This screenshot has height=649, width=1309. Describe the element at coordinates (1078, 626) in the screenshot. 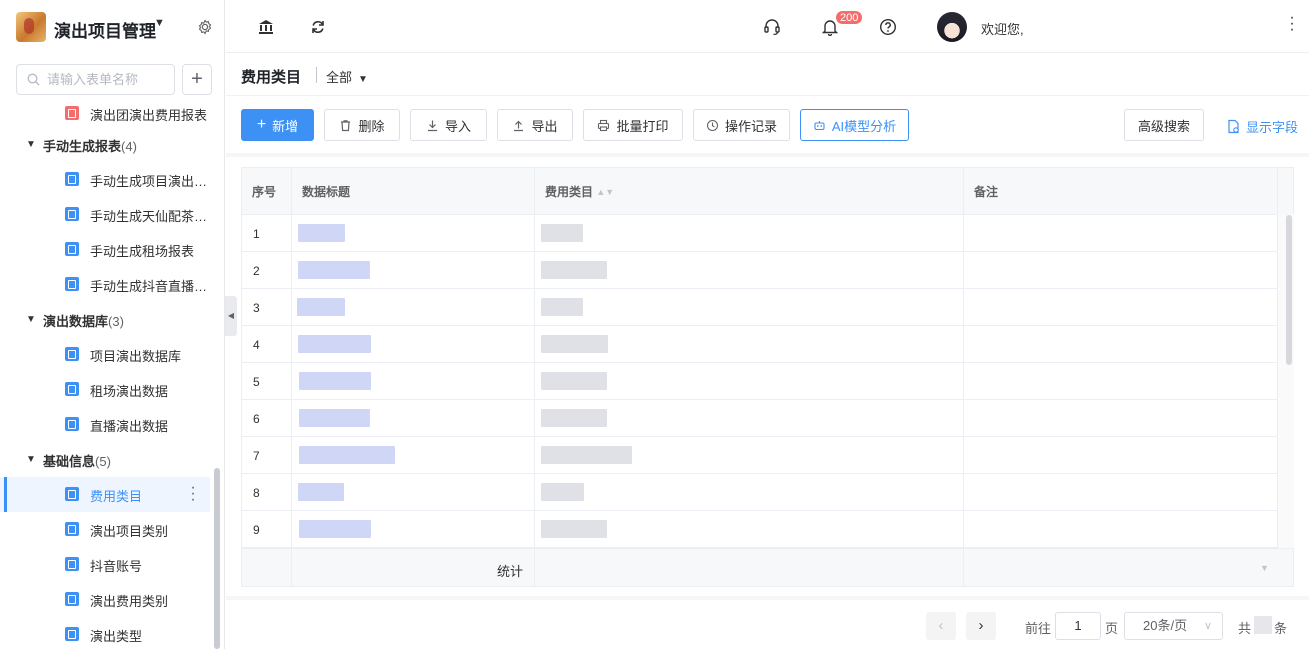

I see `page-number-input: 1` at that location.